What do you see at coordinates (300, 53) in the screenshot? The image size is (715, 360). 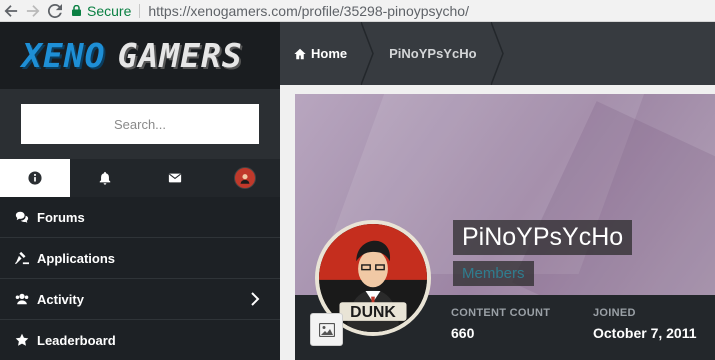 I see `home-icon` at bounding box center [300, 53].